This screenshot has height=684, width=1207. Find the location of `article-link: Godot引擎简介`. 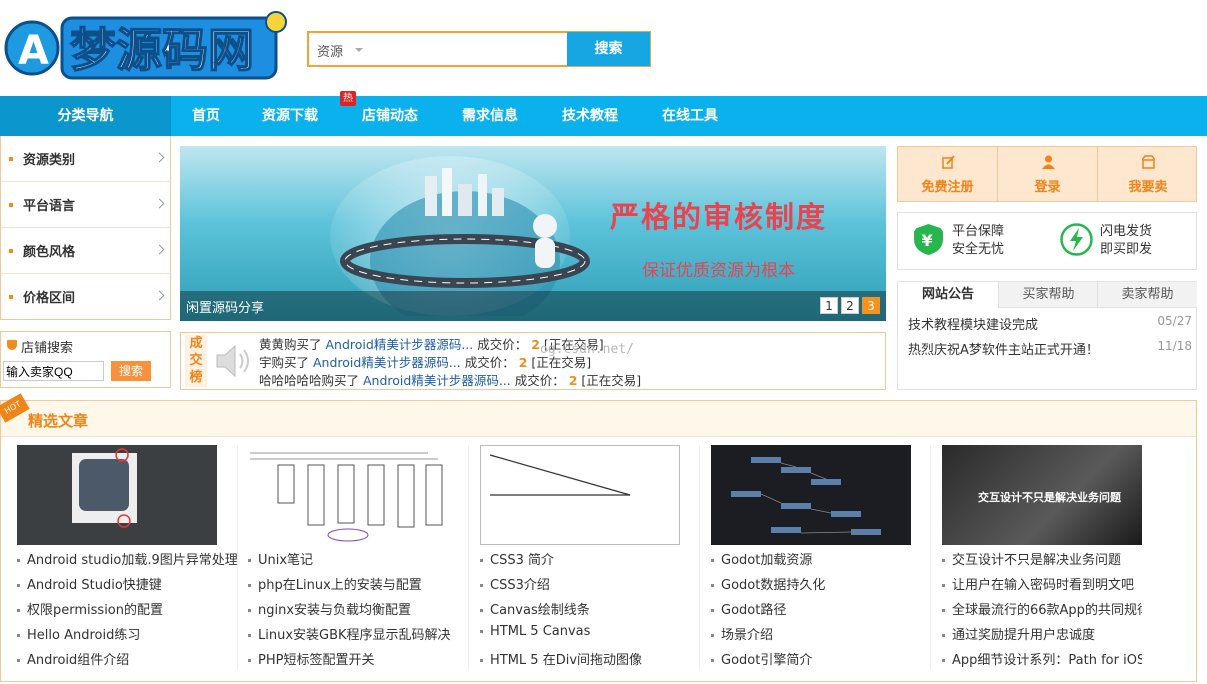

article-link: Godot引擎简介 is located at coordinates (821, 658).